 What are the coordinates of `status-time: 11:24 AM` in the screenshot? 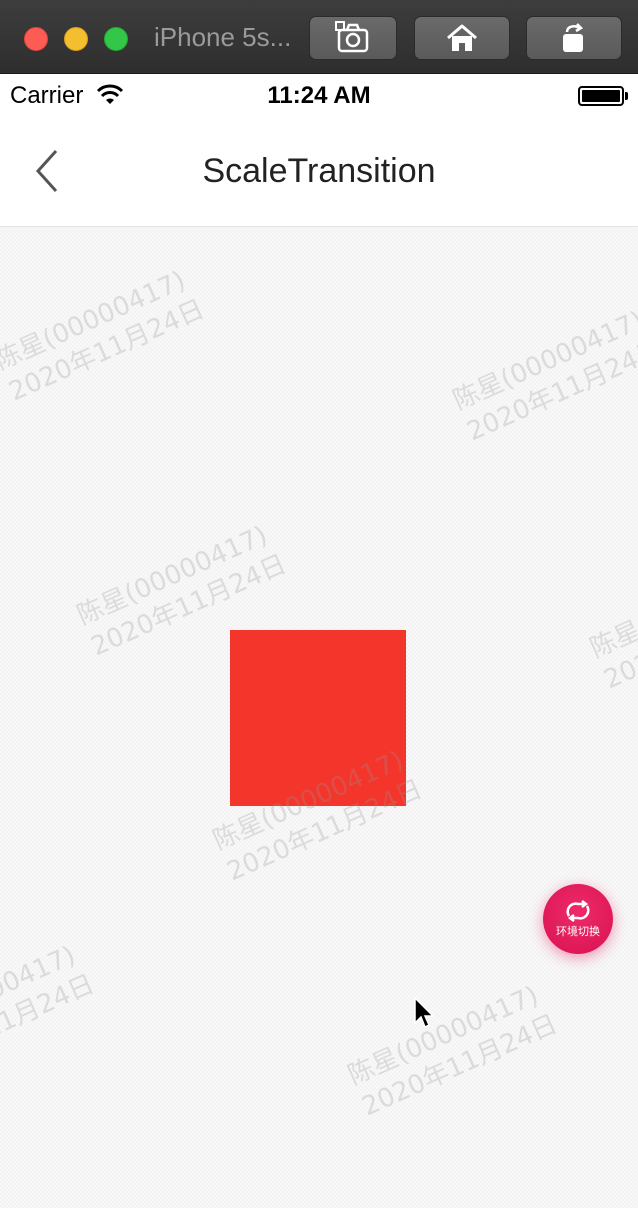 It's located at (319, 95).